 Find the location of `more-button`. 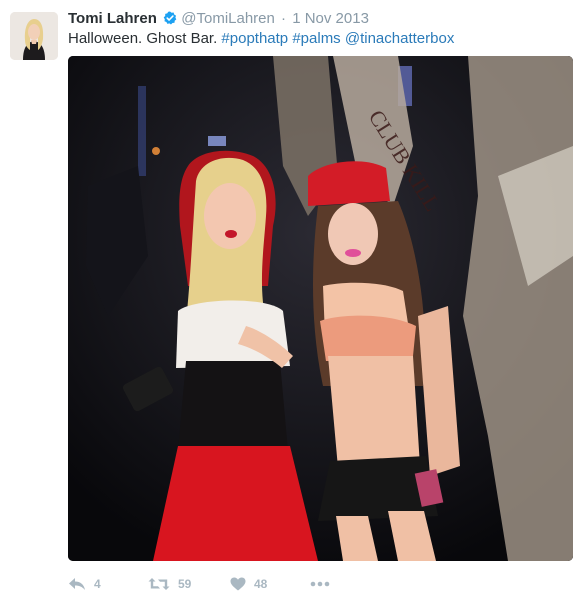

more-button is located at coordinates (325, 584).